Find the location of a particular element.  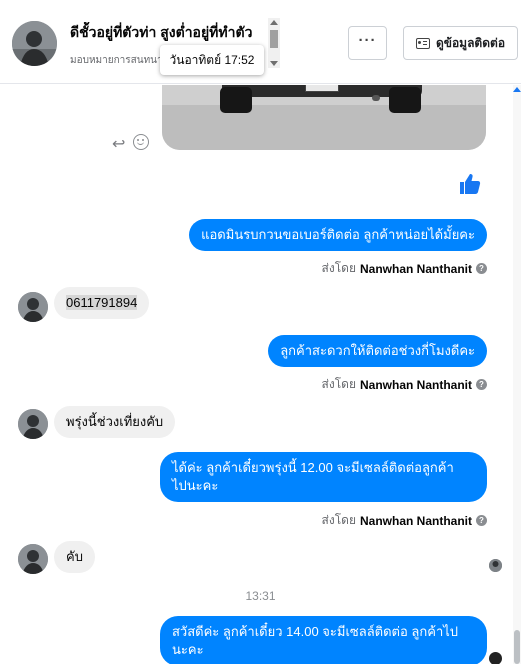

message-line: นะคะ is located at coordinates (188, 649).